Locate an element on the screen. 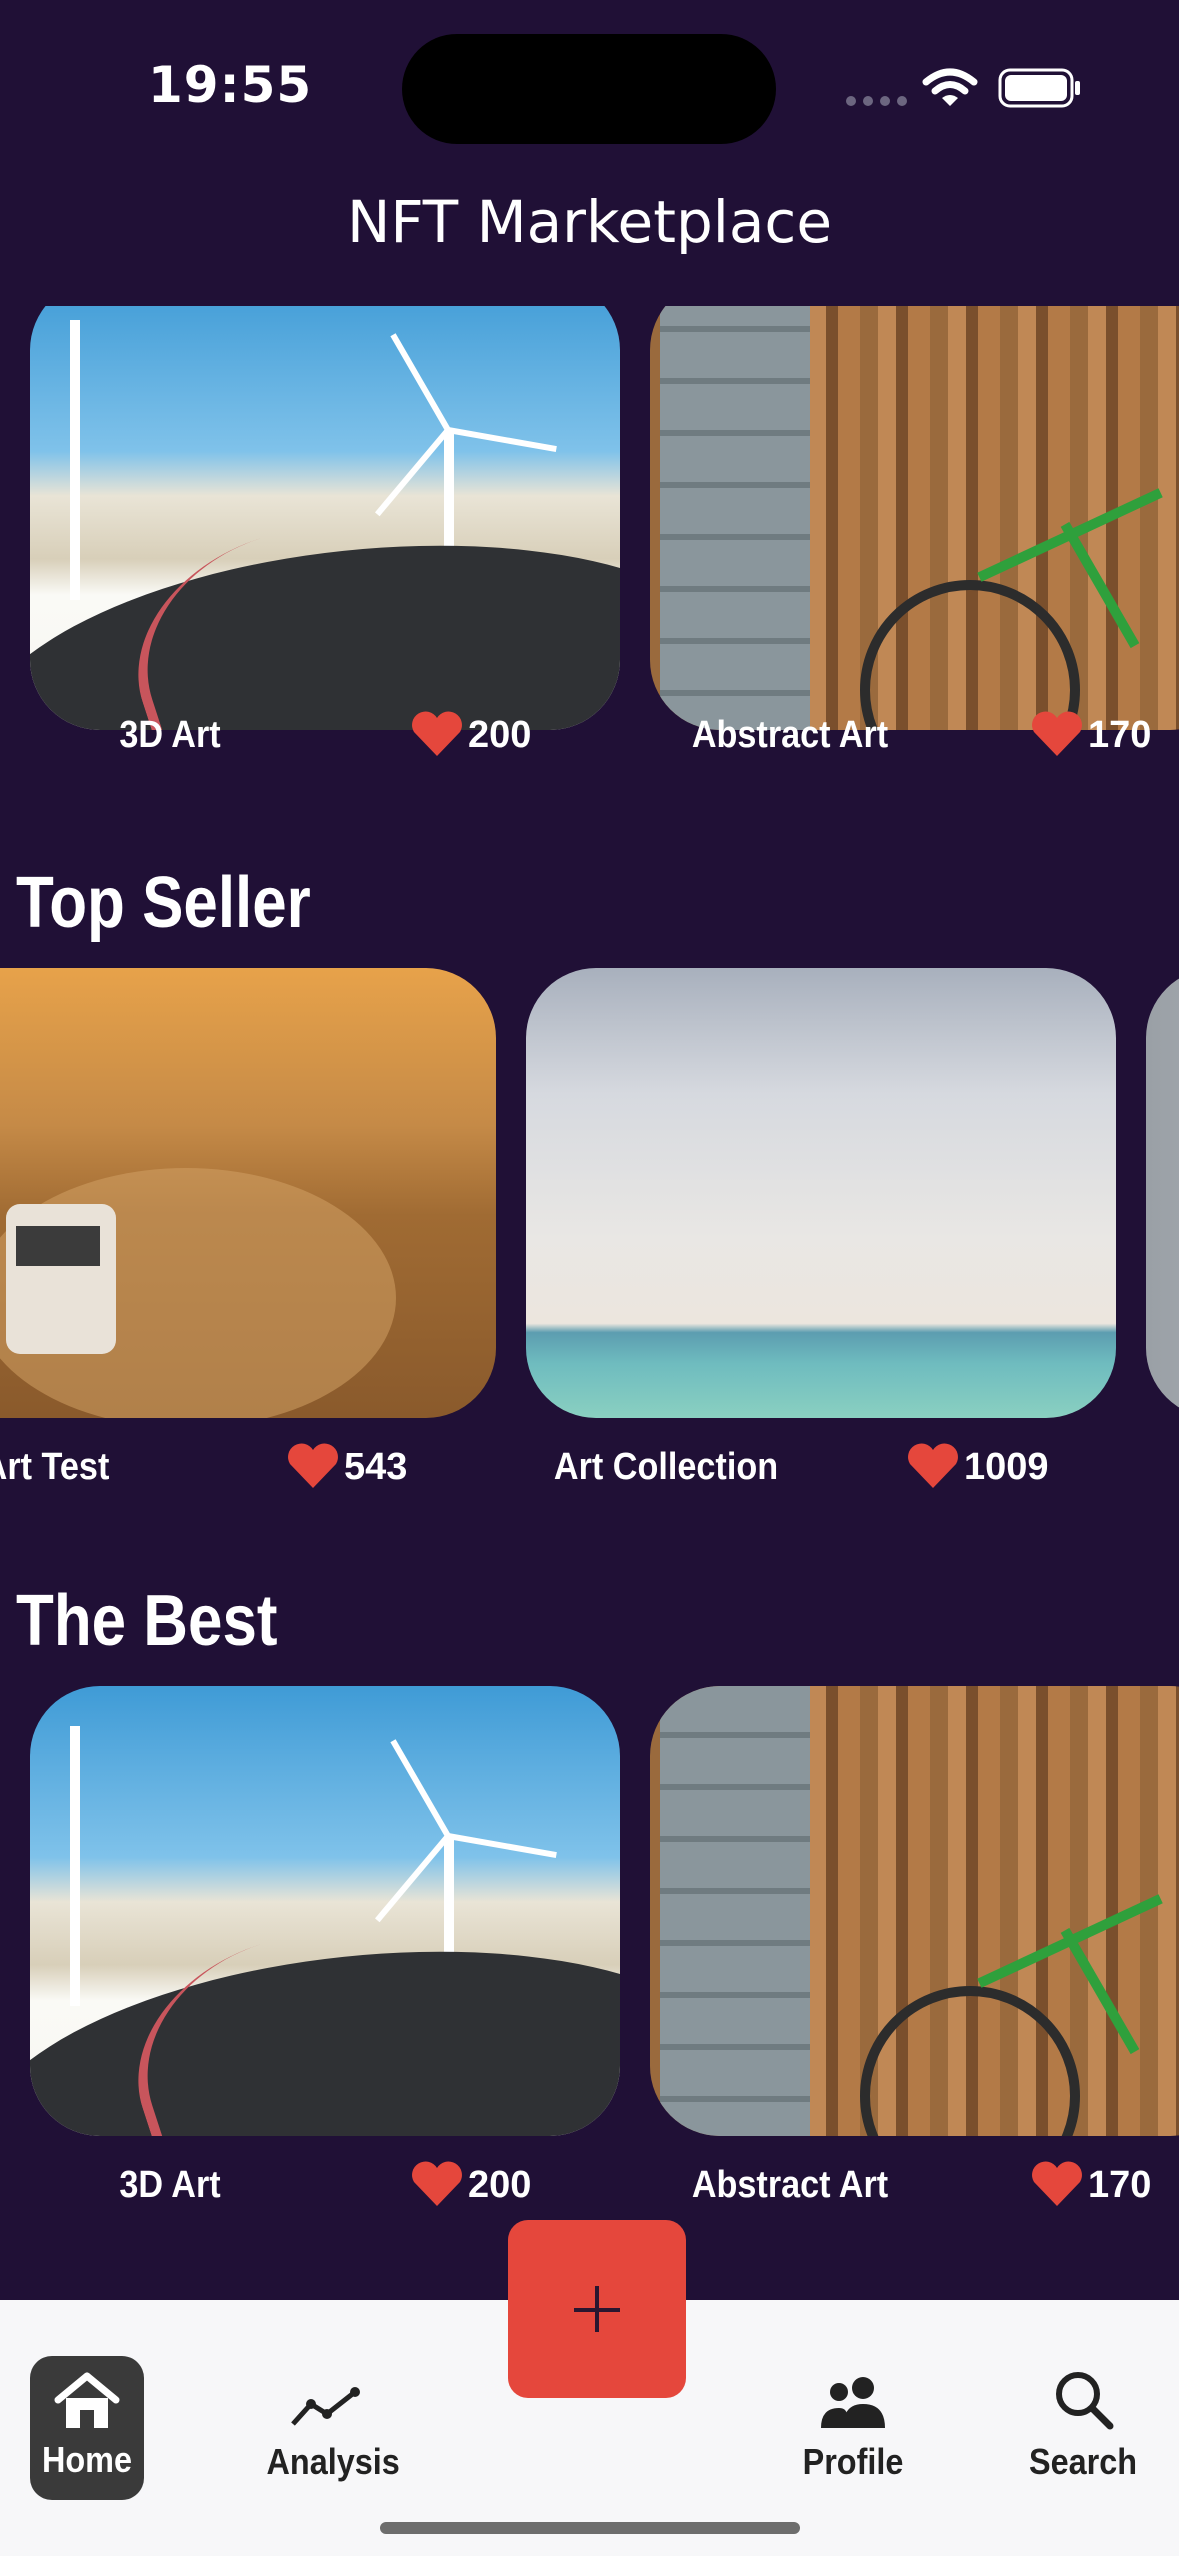  nft-card: 3D Art 200 is located at coordinates (325, 1946).